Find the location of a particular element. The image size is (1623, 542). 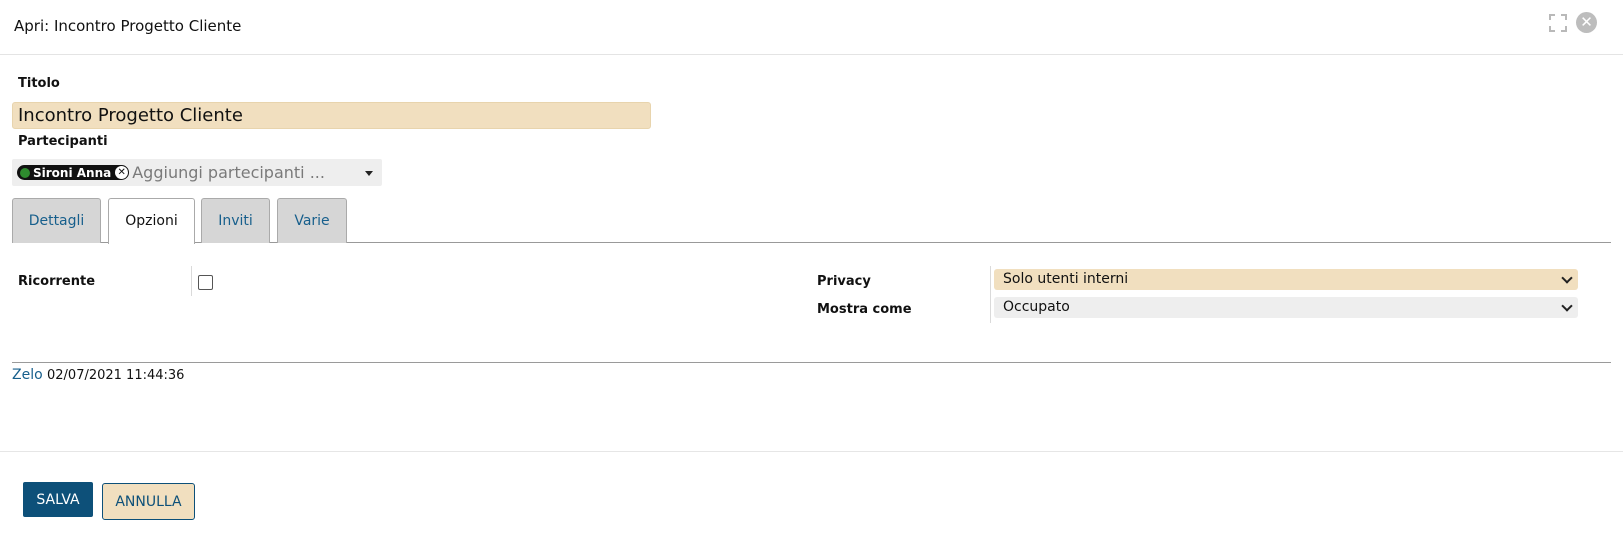

cancel-button: ANNULLA is located at coordinates (148, 501).